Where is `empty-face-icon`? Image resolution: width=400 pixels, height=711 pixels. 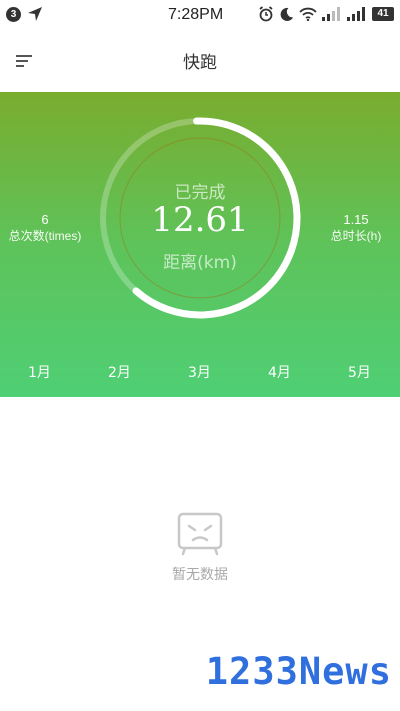 empty-face-icon is located at coordinates (200, 534).